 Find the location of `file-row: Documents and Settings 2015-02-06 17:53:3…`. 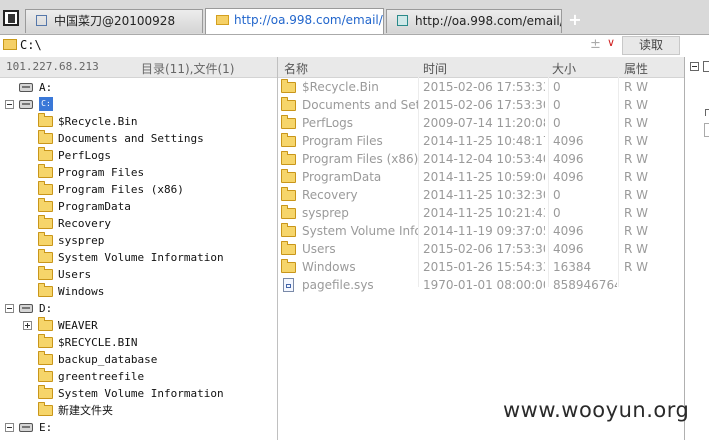

file-row: Documents and Settings 2015-02-06 17:53:3… is located at coordinates (481, 105).